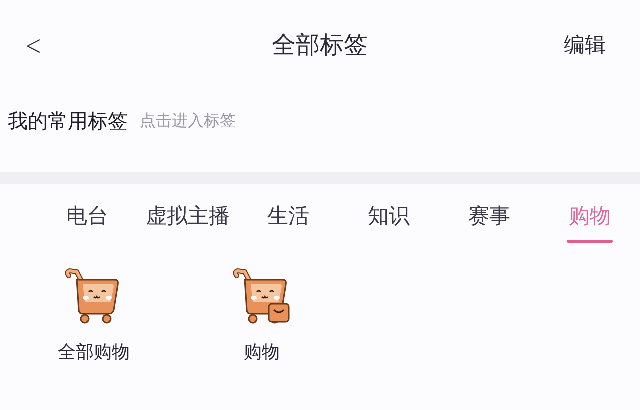 The image size is (640, 410). I want to click on tag-label: 全部购物, so click(94, 352).